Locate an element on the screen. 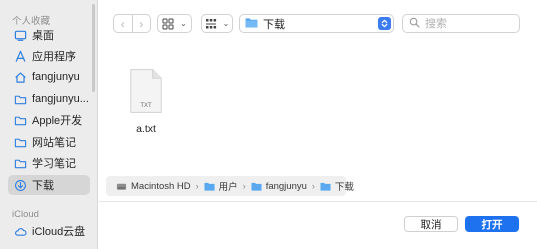 The width and height of the screenshot is (537, 249). path-bar: Macintosh HD › 用户 › fangjunyu › 下载 is located at coordinates (230, 186).